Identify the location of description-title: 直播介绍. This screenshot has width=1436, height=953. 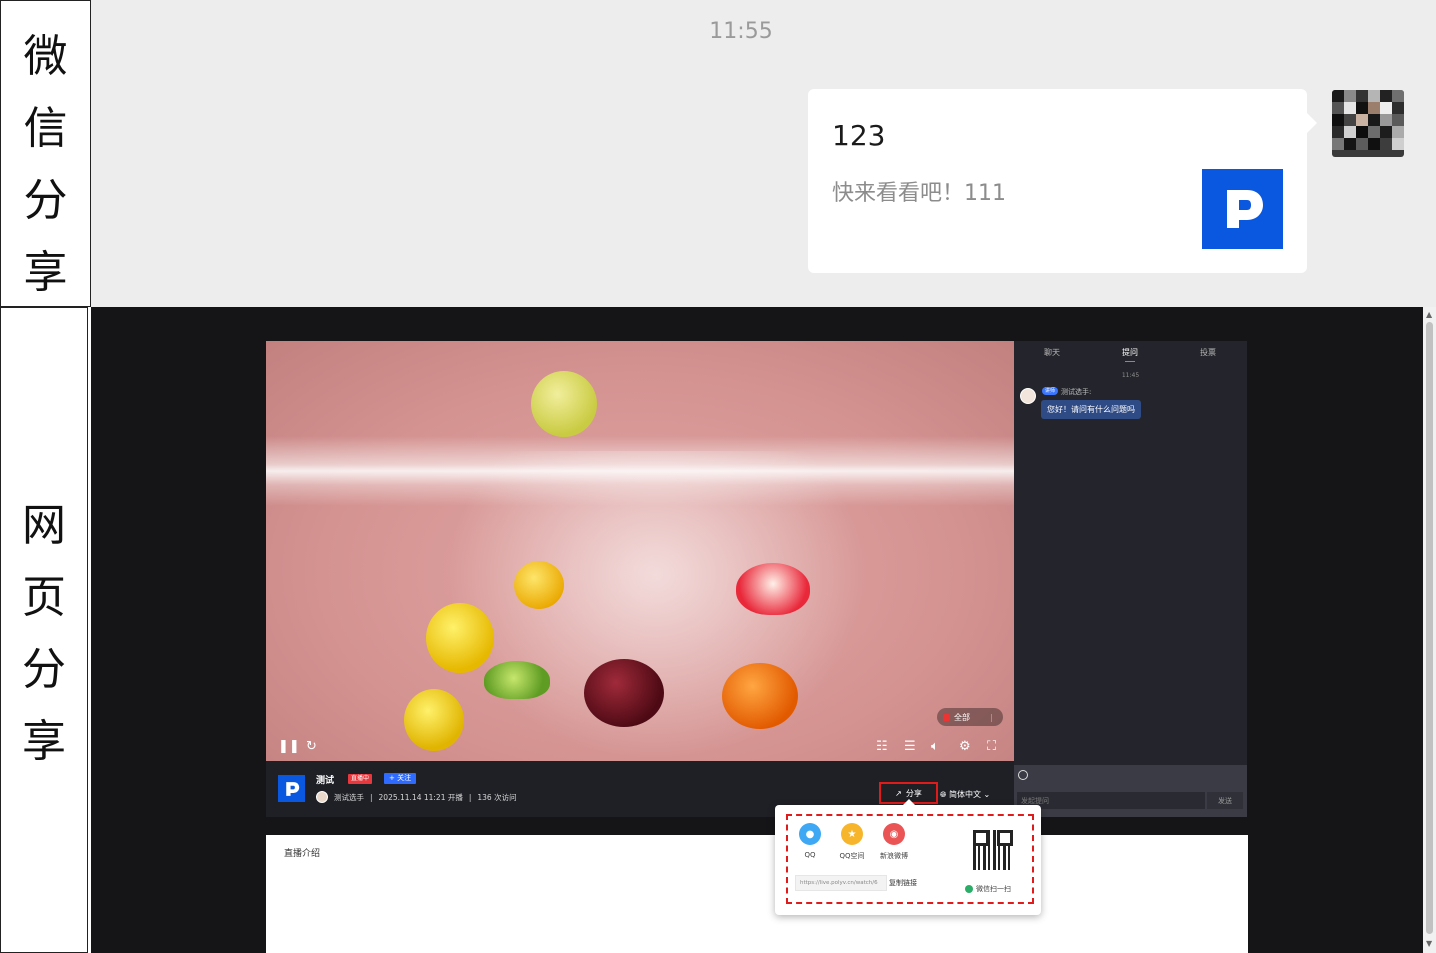
(302, 854).